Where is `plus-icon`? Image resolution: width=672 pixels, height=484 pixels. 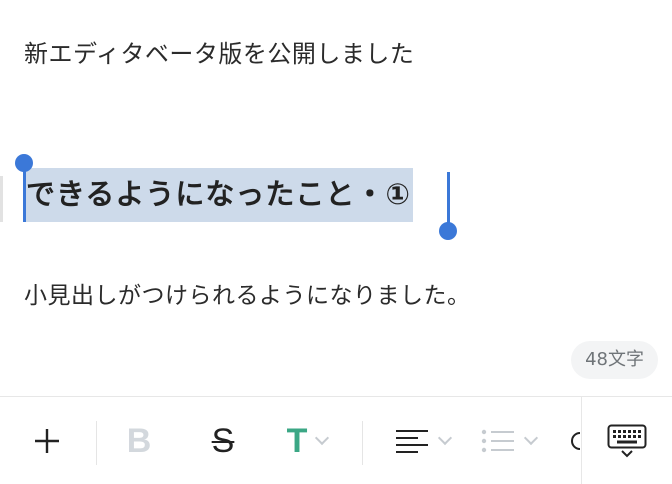 plus-icon is located at coordinates (47, 441).